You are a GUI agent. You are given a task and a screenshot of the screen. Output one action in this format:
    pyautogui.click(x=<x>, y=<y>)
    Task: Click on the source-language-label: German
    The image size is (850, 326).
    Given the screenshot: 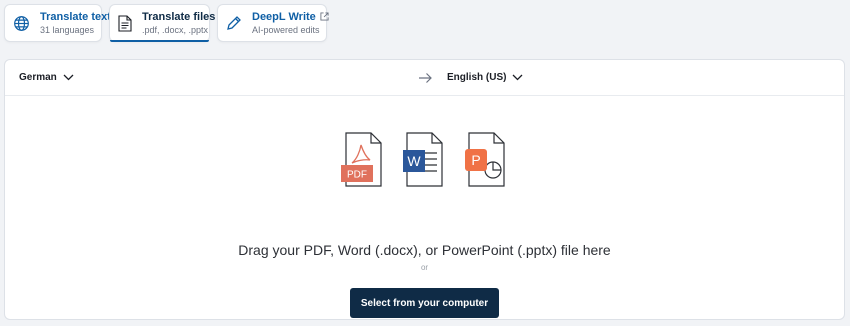 What is the action you would take?
    pyautogui.click(x=38, y=77)
    